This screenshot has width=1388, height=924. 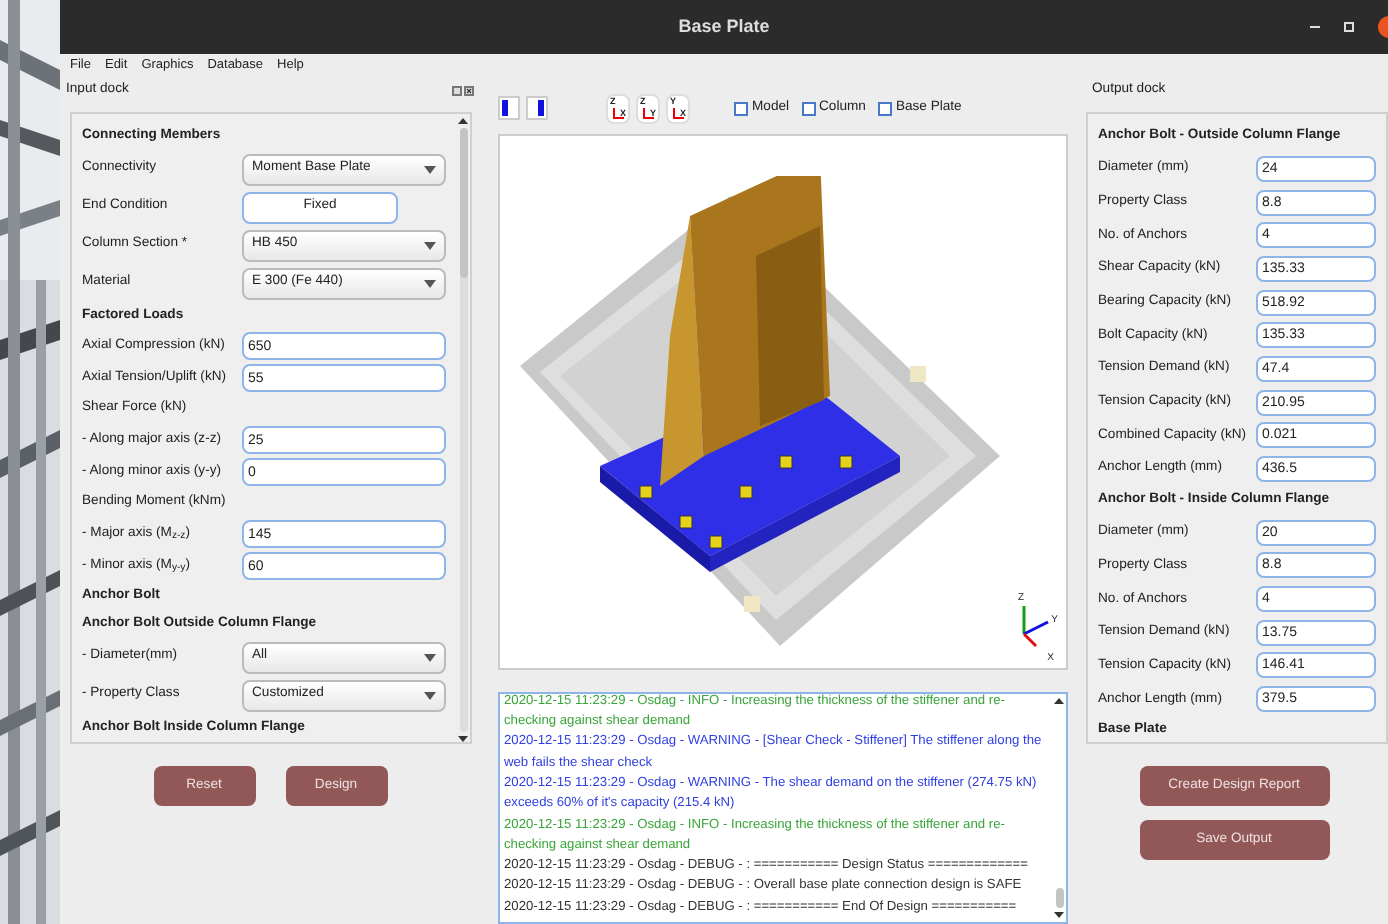 What do you see at coordinates (724, 26) in the screenshot?
I see `window-title: Base Plate` at bounding box center [724, 26].